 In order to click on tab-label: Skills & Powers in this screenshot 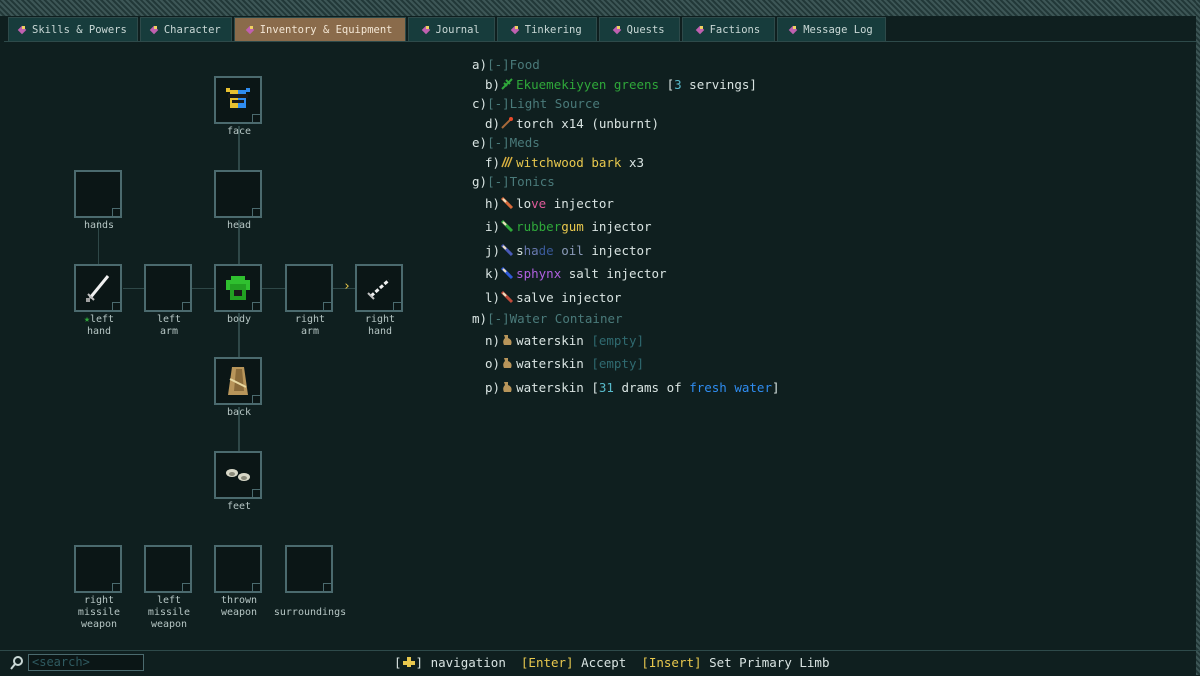, I will do `click(79, 29)`.